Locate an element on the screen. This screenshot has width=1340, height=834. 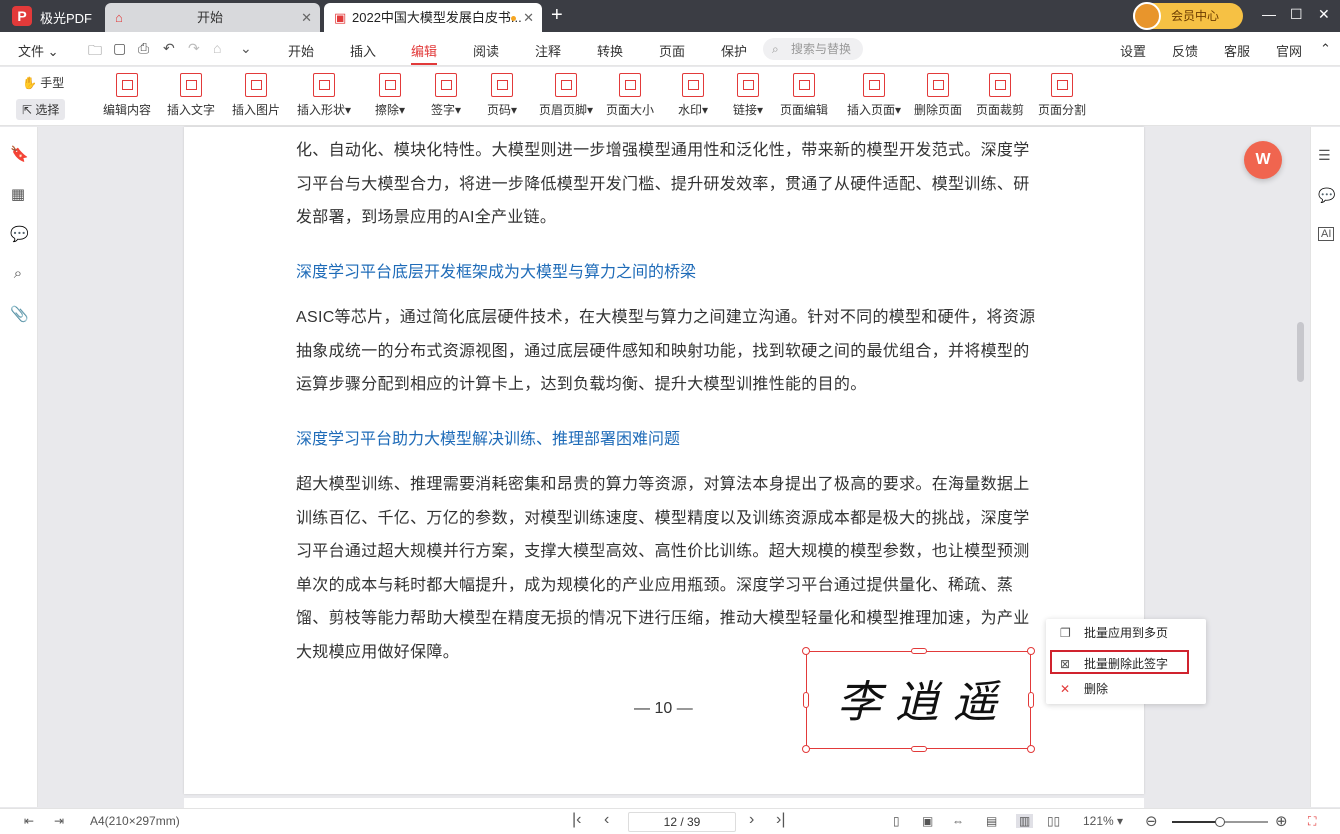
single-page-icon: ▤ is located at coordinates (991, 821).